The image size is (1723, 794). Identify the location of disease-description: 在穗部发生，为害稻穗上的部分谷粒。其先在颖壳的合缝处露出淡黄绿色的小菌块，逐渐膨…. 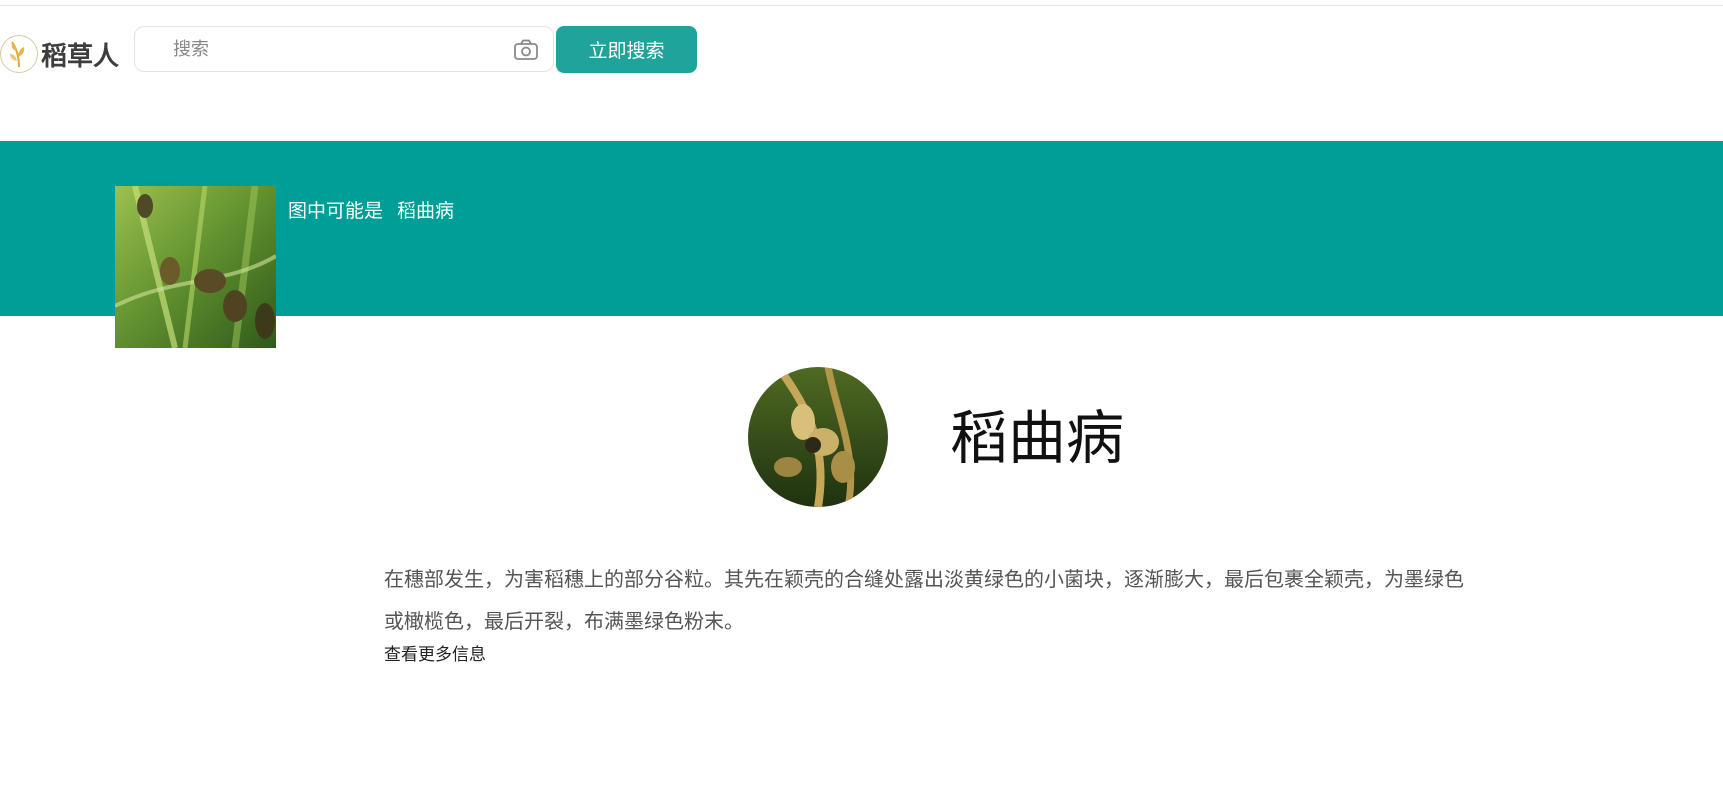
(924, 600).